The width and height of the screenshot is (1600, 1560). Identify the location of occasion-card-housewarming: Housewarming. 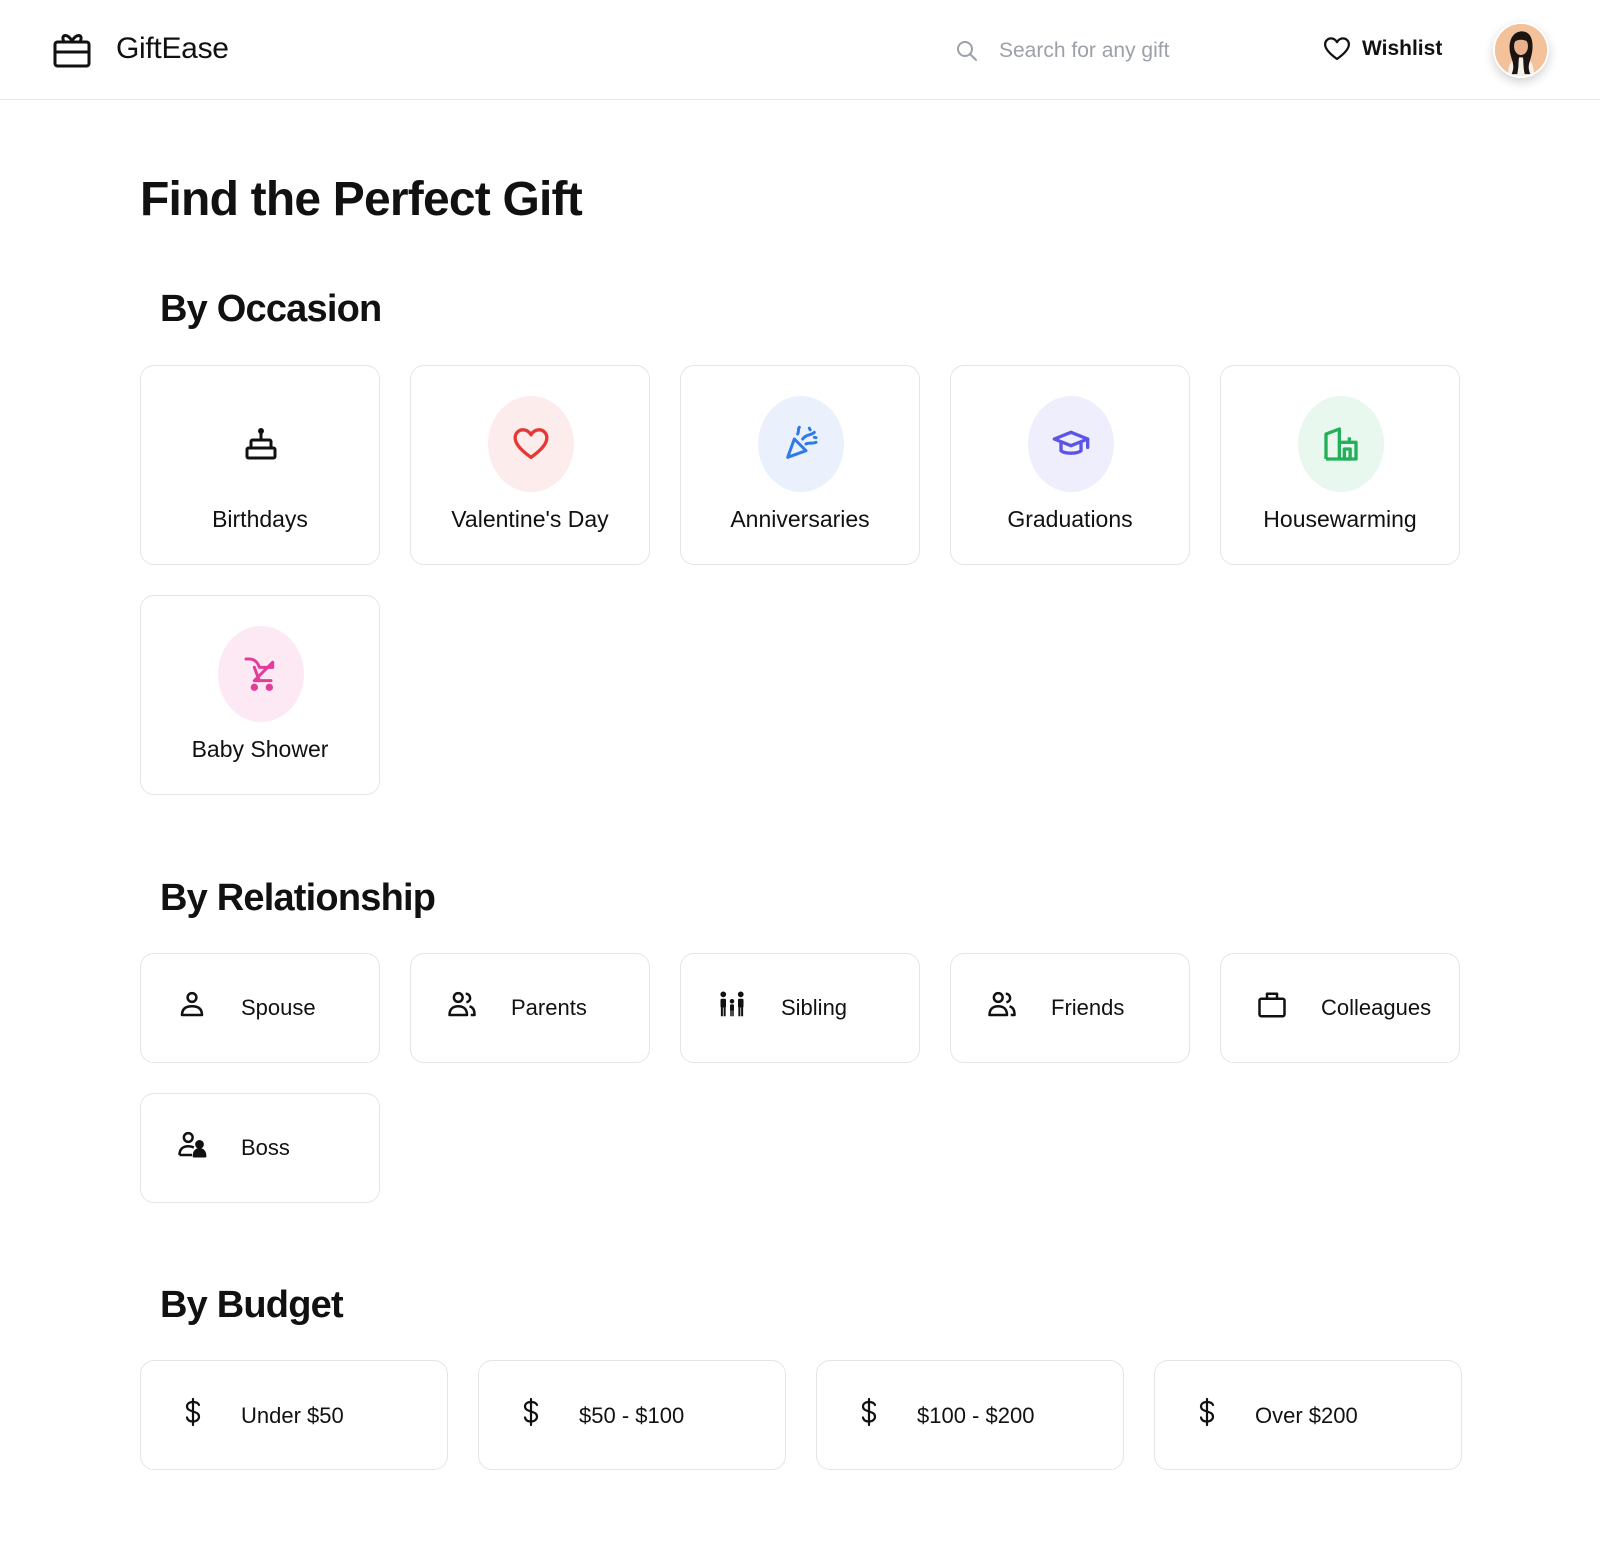
(1340, 465).